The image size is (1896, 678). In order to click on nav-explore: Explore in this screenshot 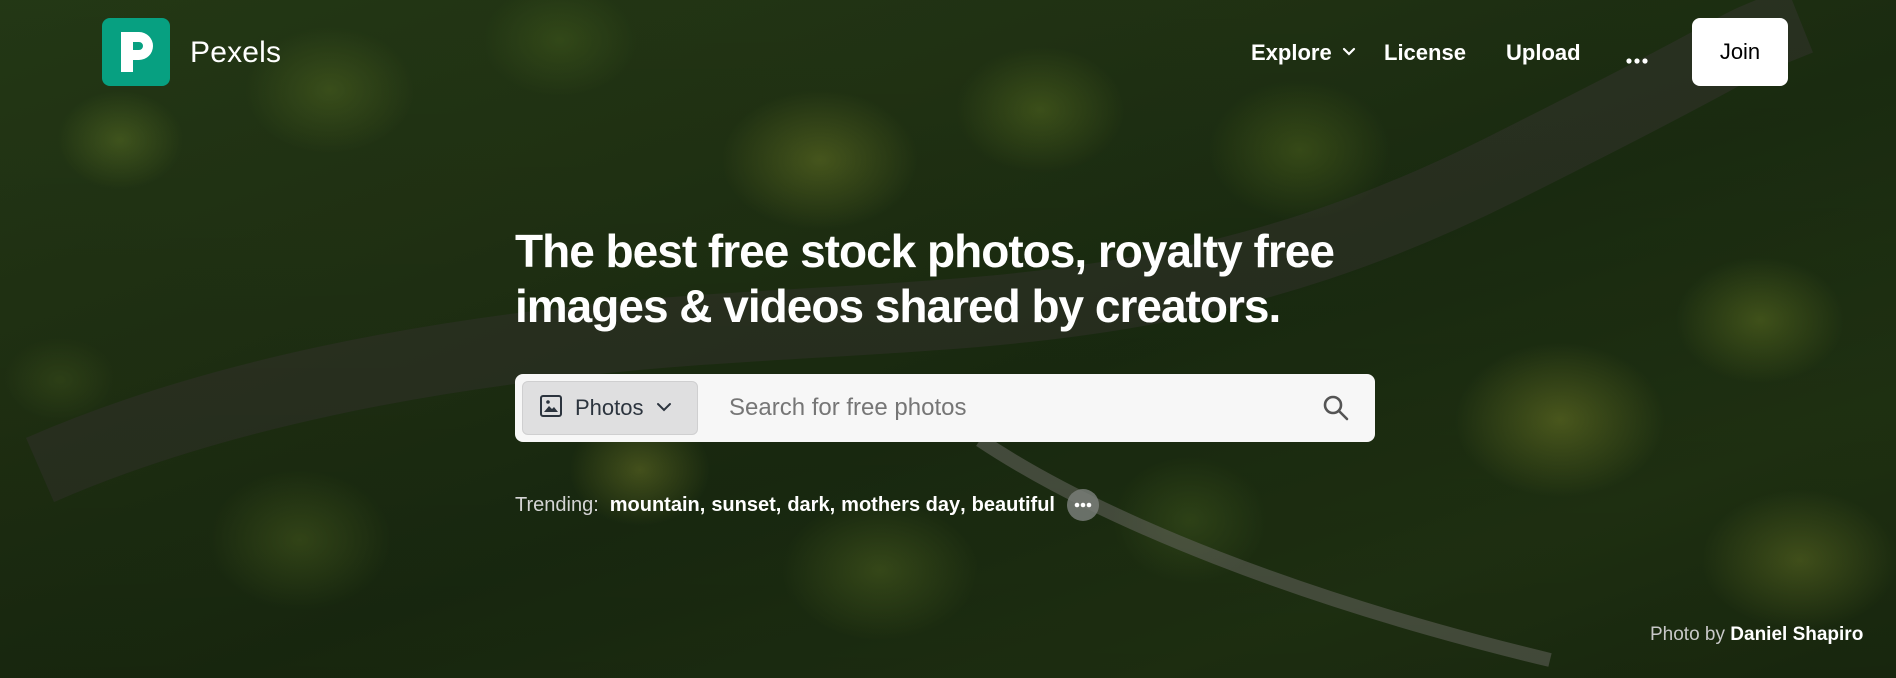, I will do `click(1291, 53)`.